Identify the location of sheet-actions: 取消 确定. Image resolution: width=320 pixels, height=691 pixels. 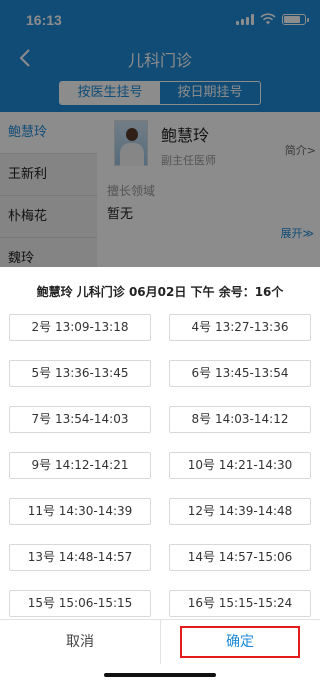
(160, 641).